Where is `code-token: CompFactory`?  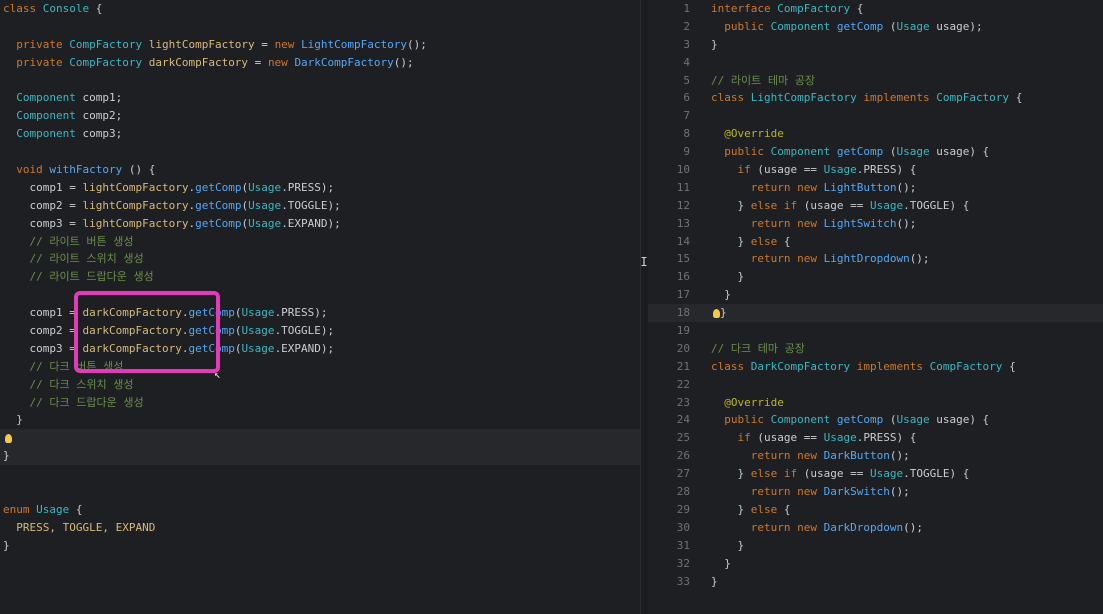
code-token: CompFactory is located at coordinates (969, 366).